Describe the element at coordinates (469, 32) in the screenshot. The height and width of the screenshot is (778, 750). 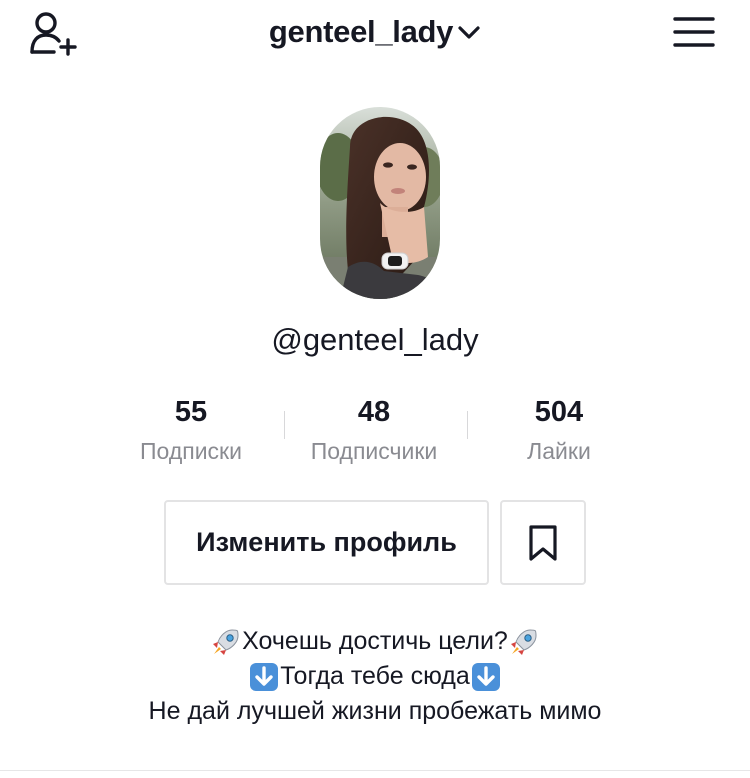
I see `chevron-down-icon` at that location.